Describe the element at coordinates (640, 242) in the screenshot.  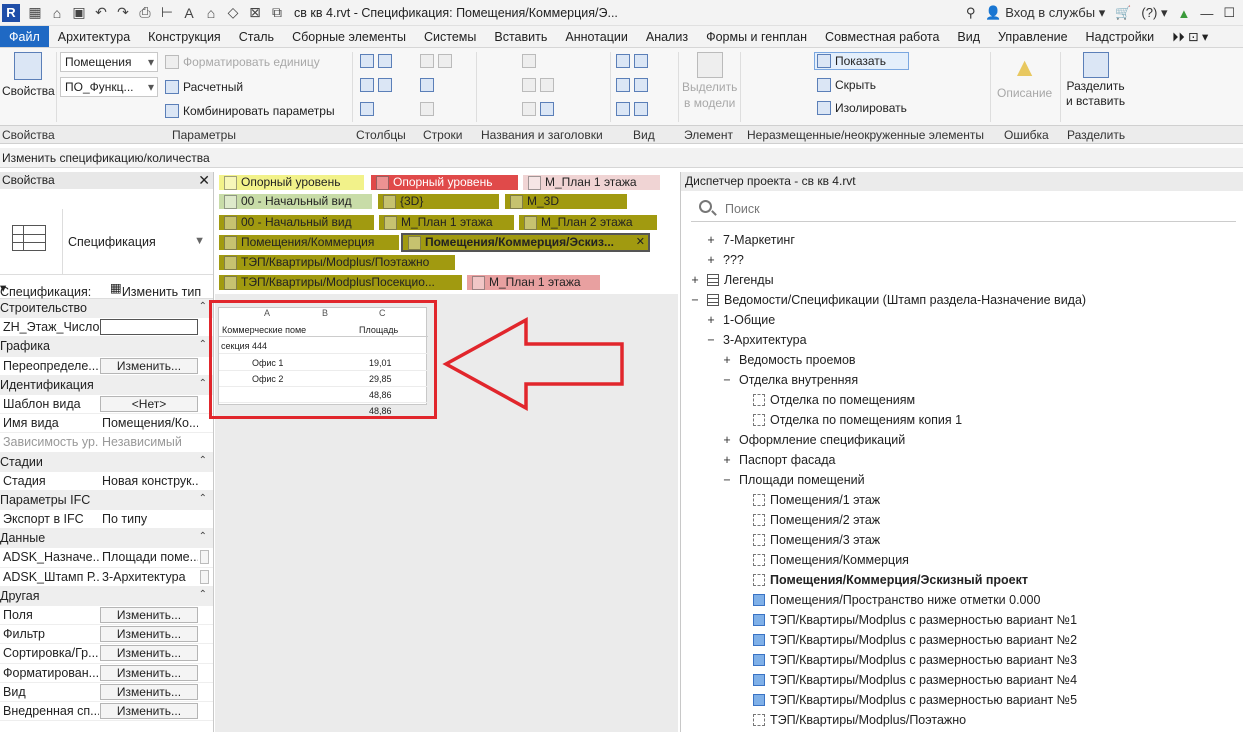
I see `close-tab-icon: ✕` at that location.